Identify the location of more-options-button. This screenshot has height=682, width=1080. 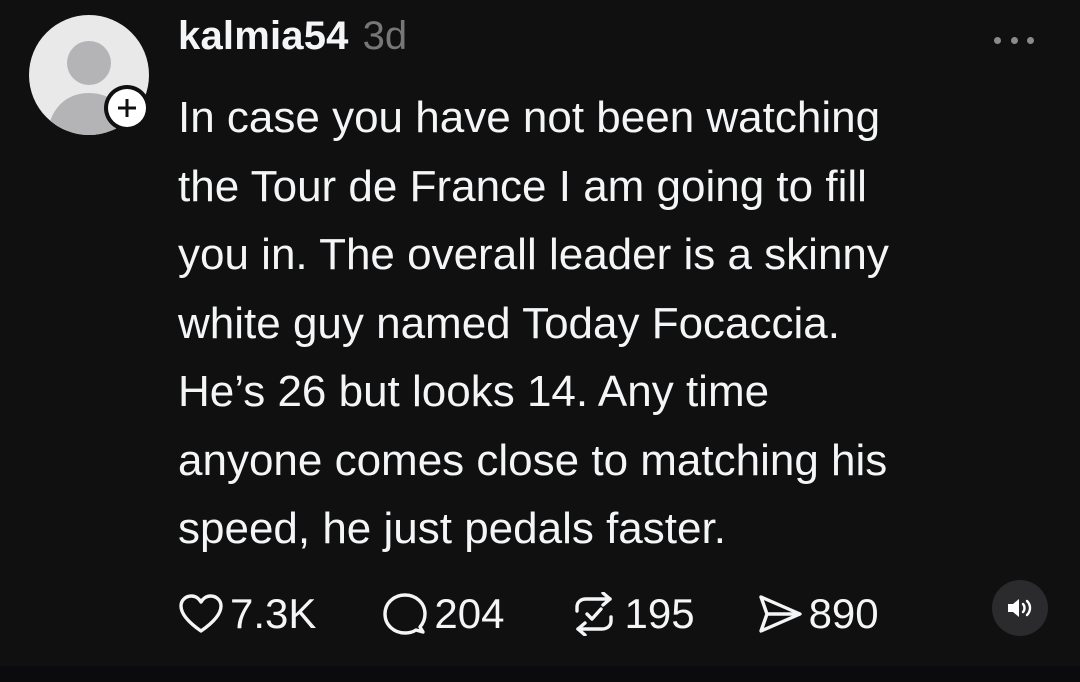
(1014, 40).